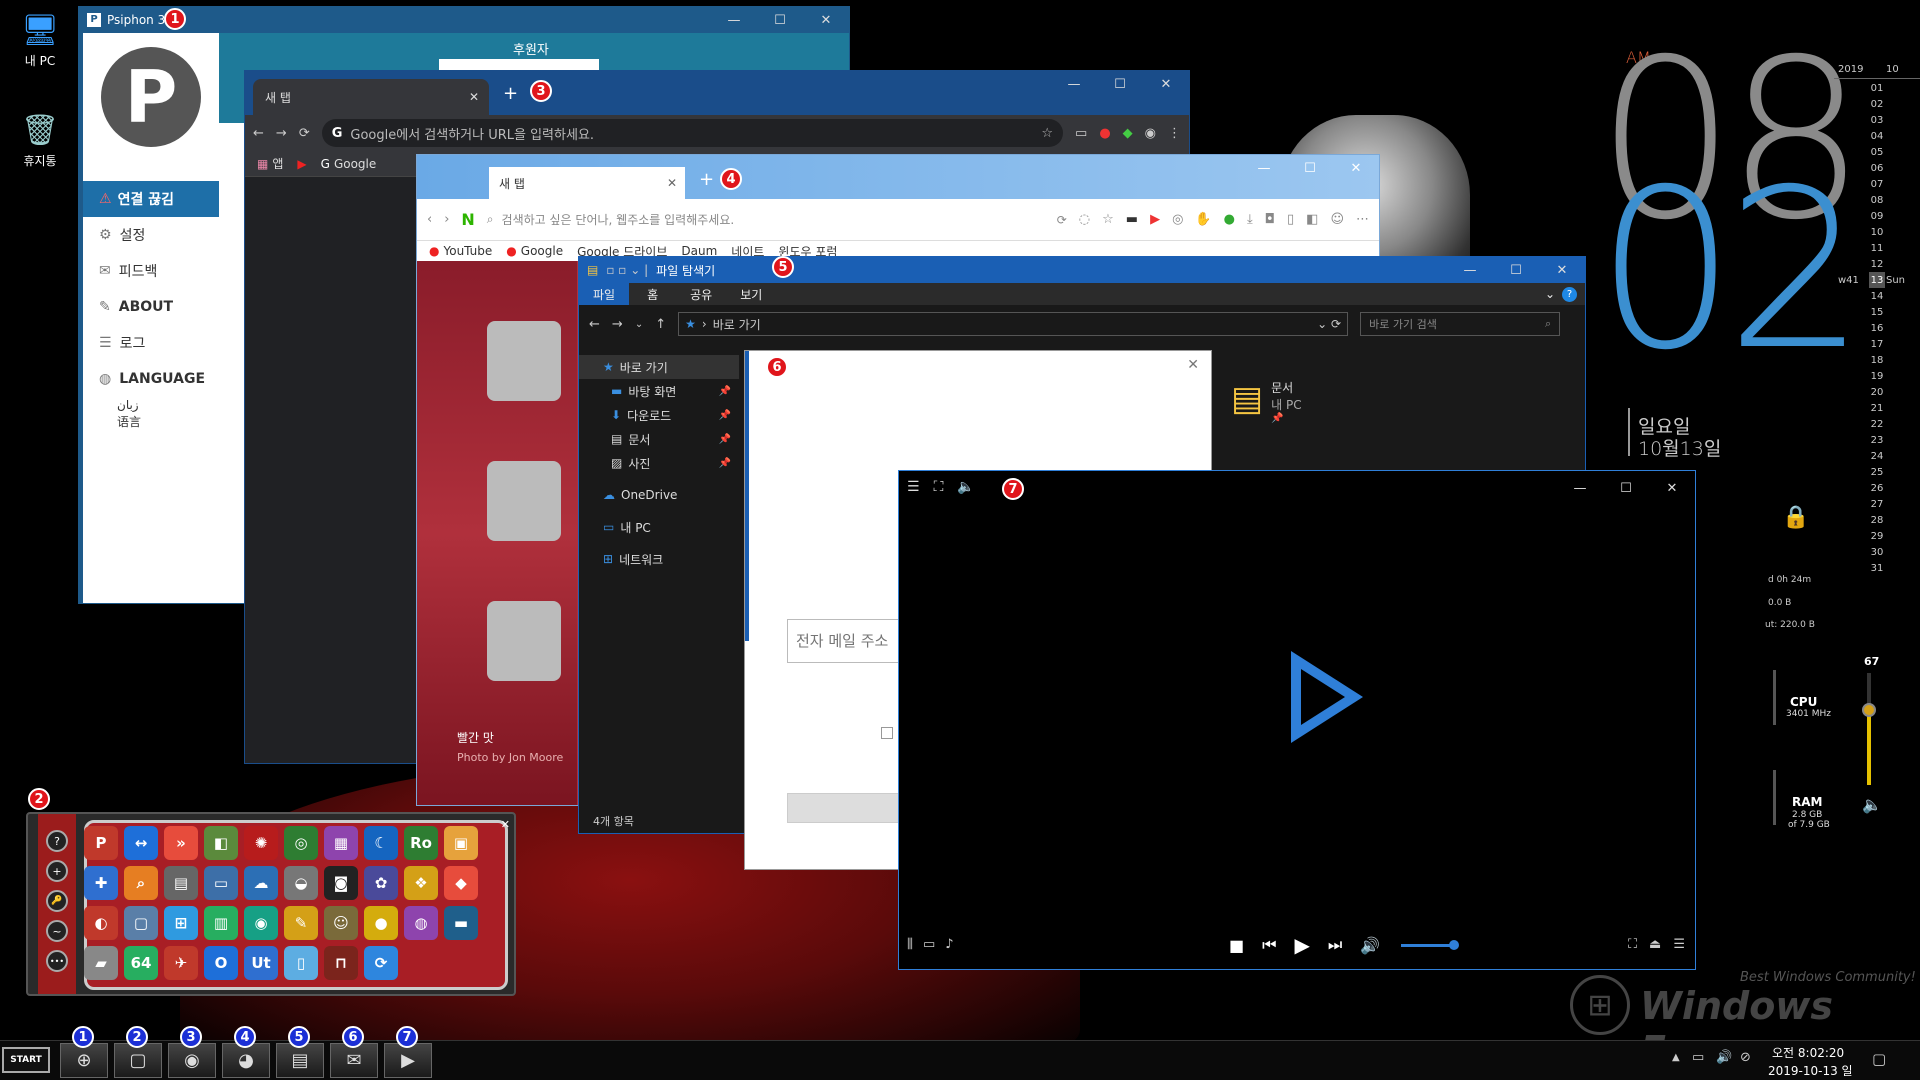 The image size is (1920, 1080). Describe the element at coordinates (461, 923) in the screenshot. I see `launcher-app-icon: ▬` at that location.